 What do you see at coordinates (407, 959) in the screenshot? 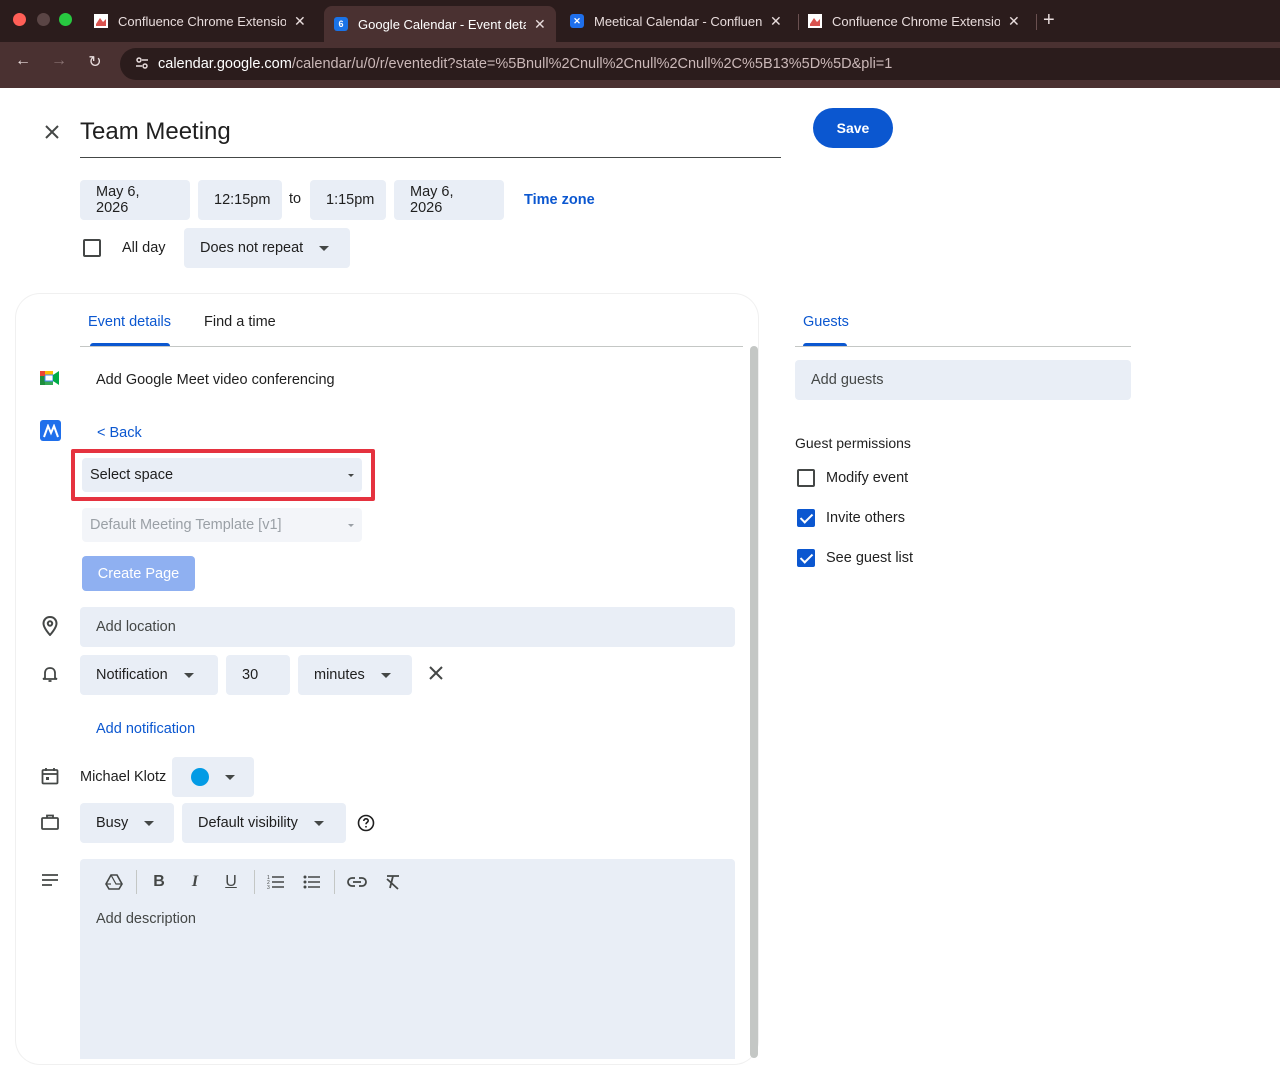
I see `description-editor` at bounding box center [407, 959].